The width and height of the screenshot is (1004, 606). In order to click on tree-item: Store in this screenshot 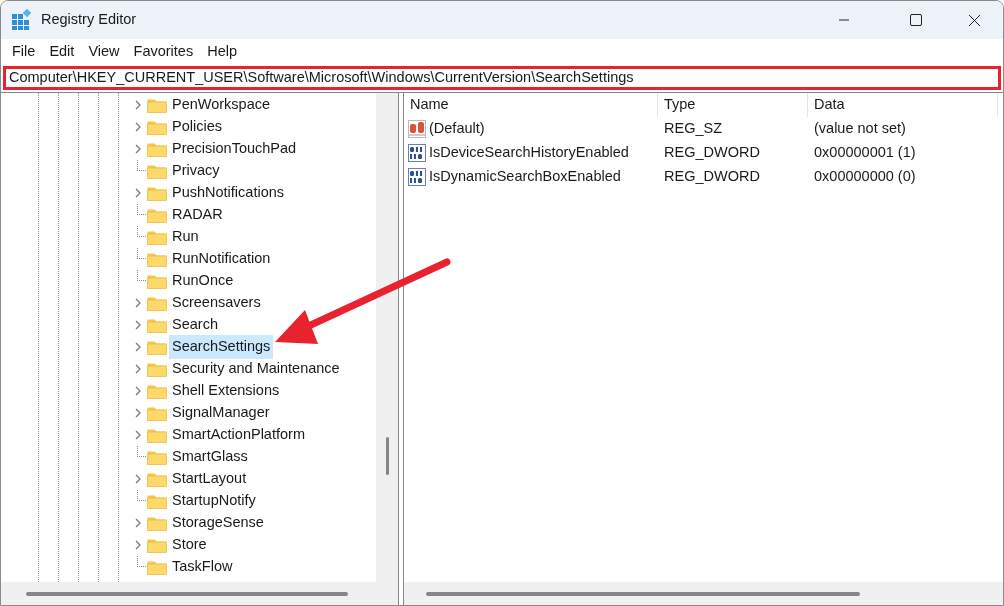, I will do `click(189, 545)`.